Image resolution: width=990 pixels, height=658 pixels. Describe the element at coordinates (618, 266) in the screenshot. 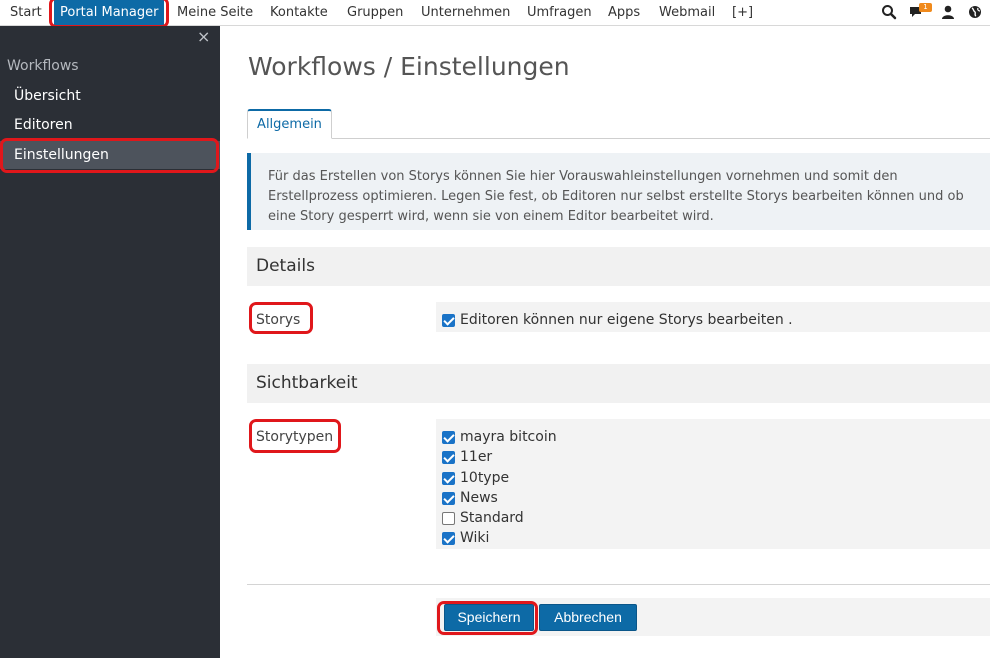

I see `section-details: Details` at that location.